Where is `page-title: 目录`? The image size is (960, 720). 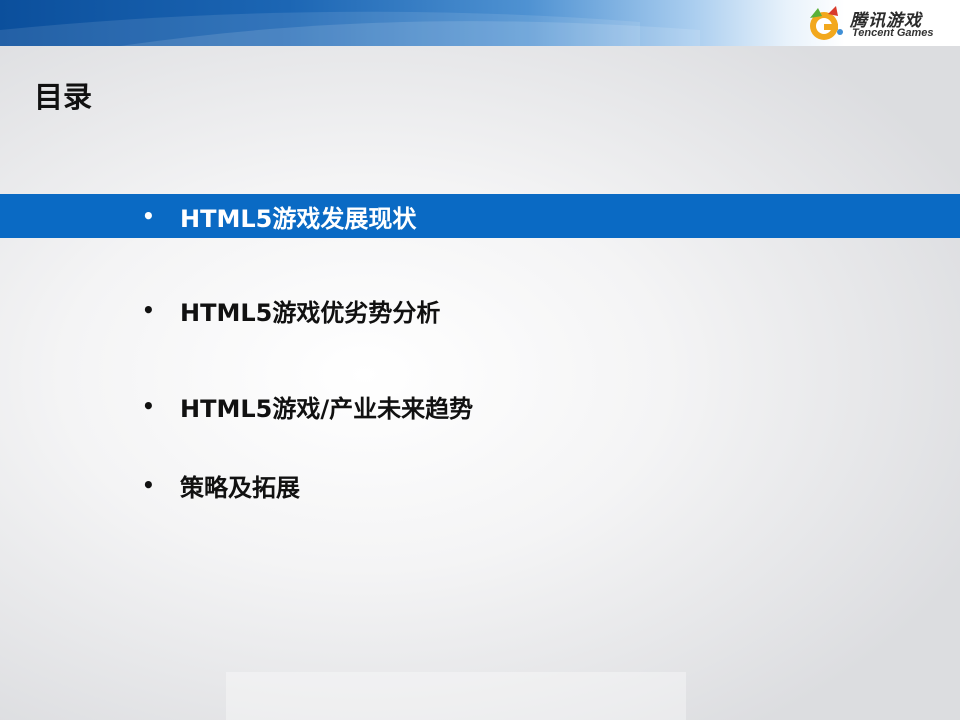 page-title: 目录 is located at coordinates (63, 97).